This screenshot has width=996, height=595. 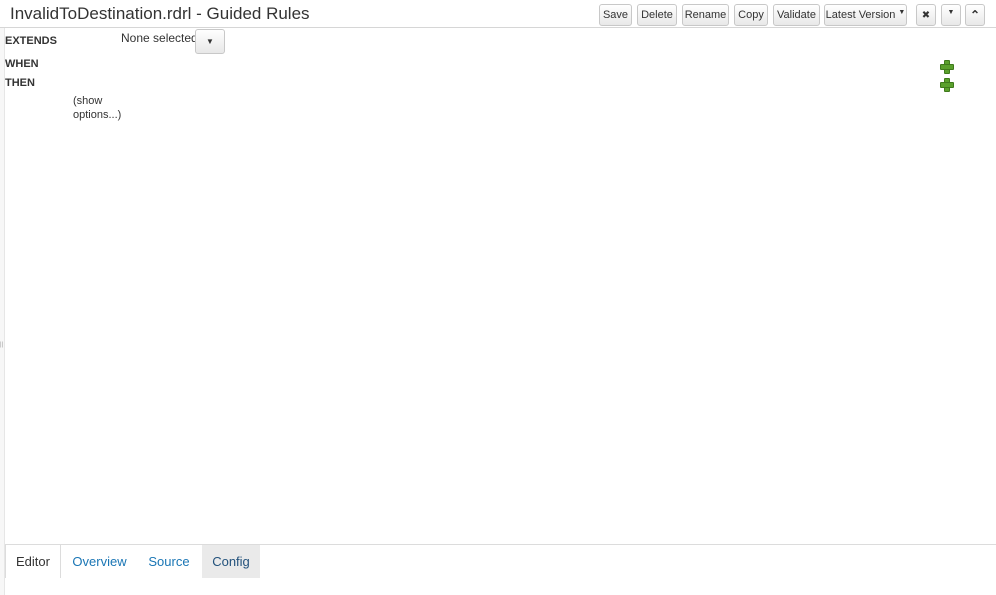 I want to click on options-dropdown-button: ▼, so click(x=951, y=15).